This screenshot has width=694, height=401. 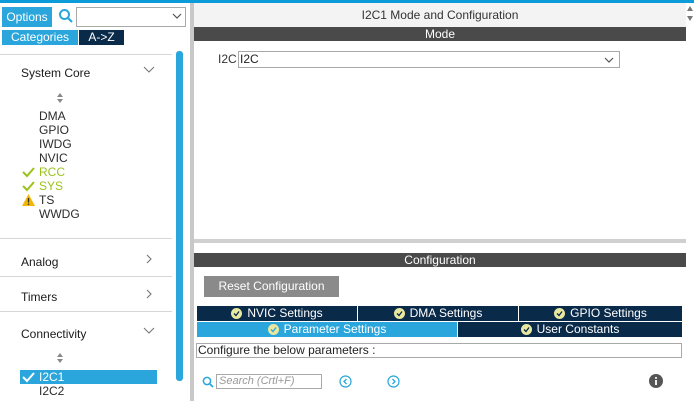 I want to click on tab-gpio-settings: GPIO Settings, so click(x=600, y=313).